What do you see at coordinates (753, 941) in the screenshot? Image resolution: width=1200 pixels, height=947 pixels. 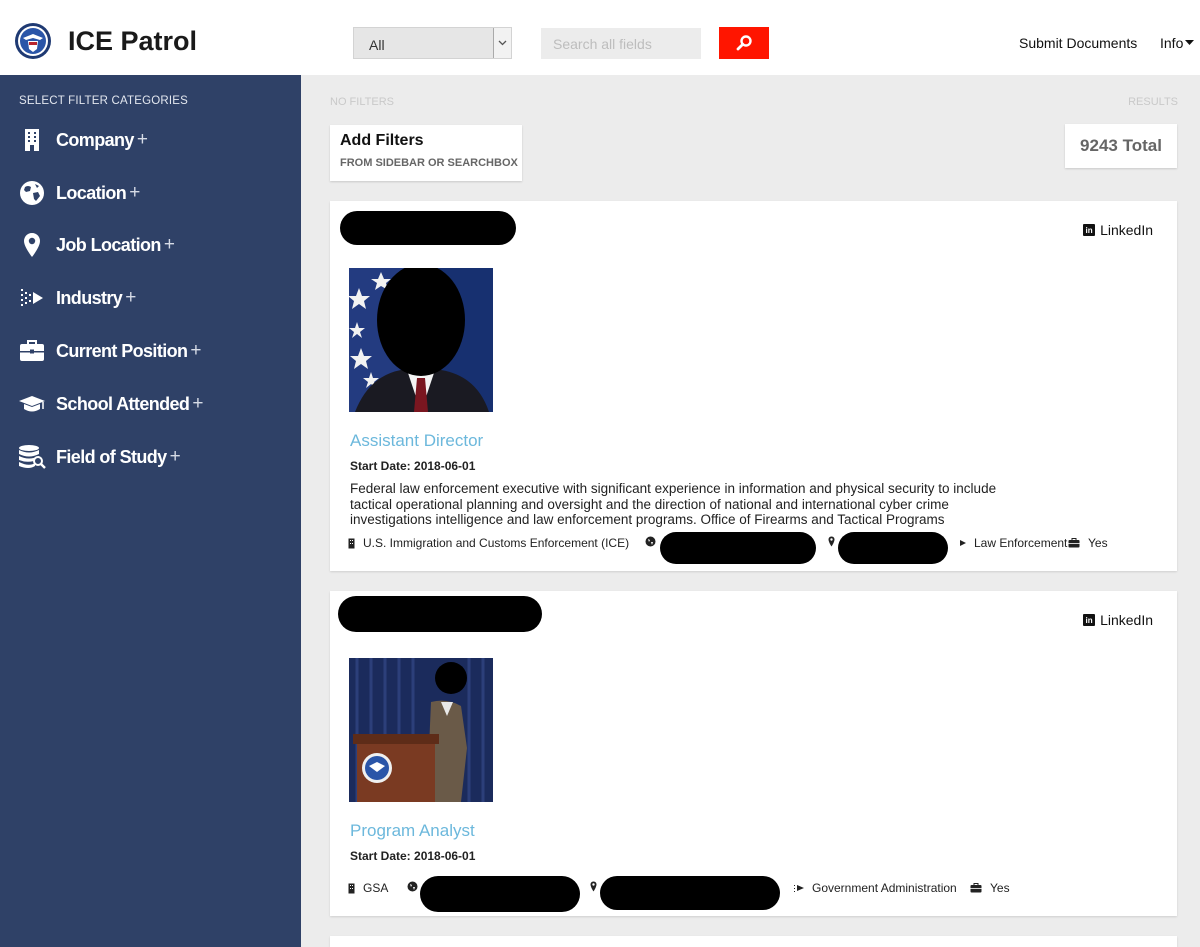 I see `result-card` at bounding box center [753, 941].